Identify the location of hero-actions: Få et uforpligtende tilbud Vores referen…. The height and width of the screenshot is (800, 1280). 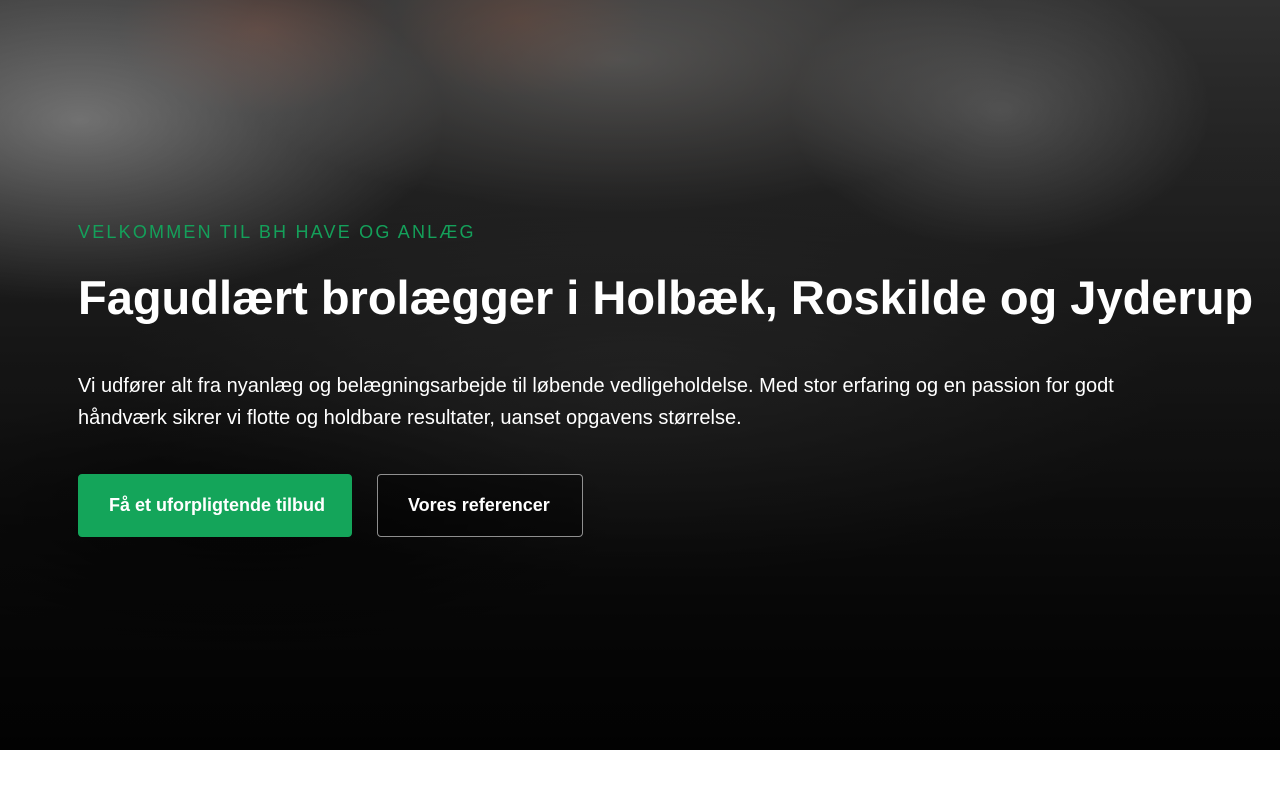
(640, 505).